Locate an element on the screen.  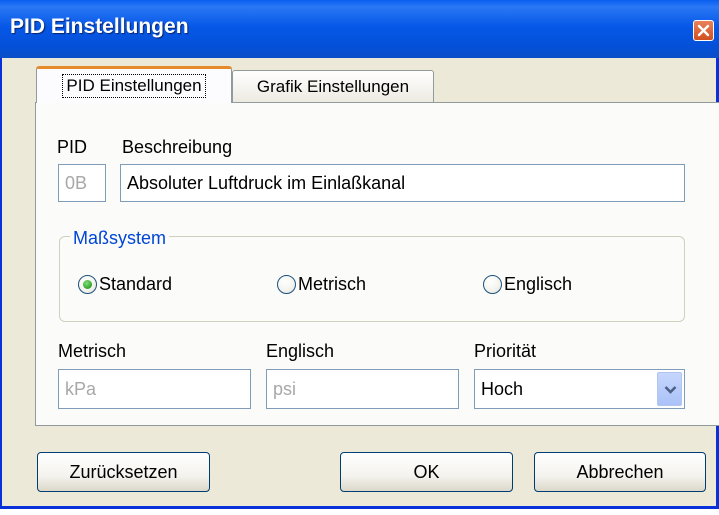
english-unit-label: Englisch is located at coordinates (300, 351).